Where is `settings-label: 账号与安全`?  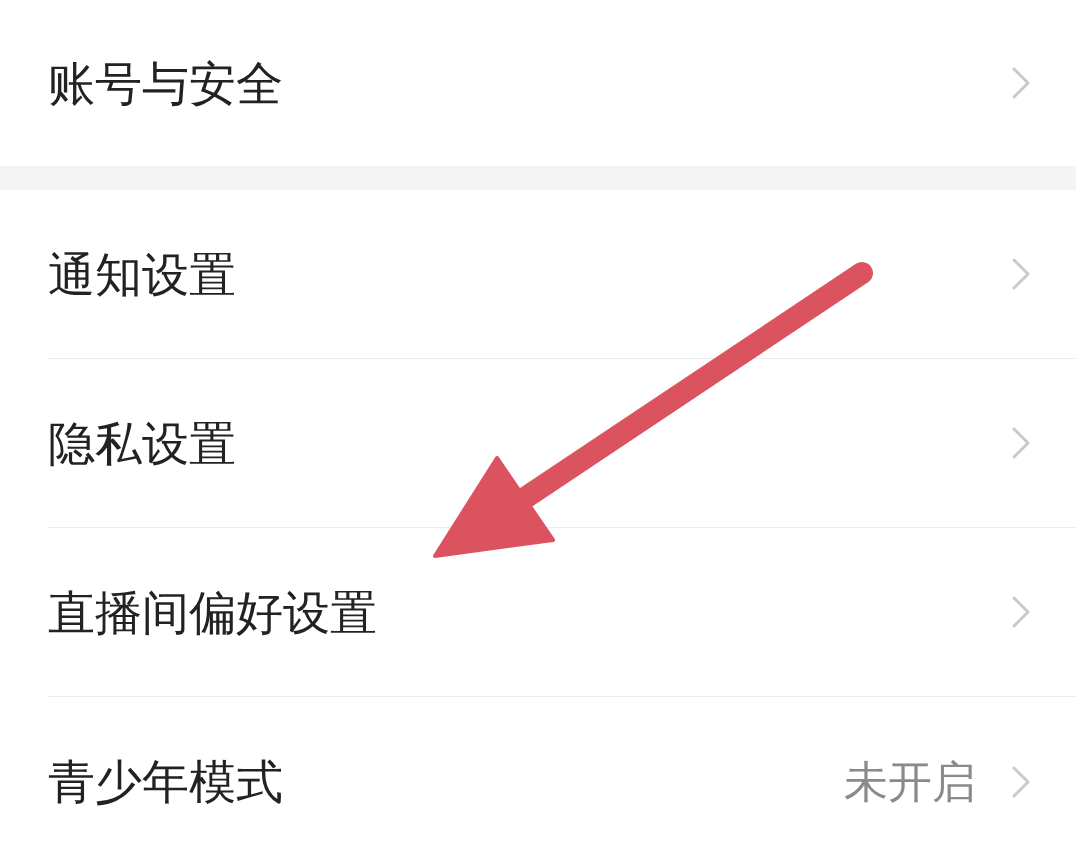
settings-label: 账号与安全 is located at coordinates (165, 83).